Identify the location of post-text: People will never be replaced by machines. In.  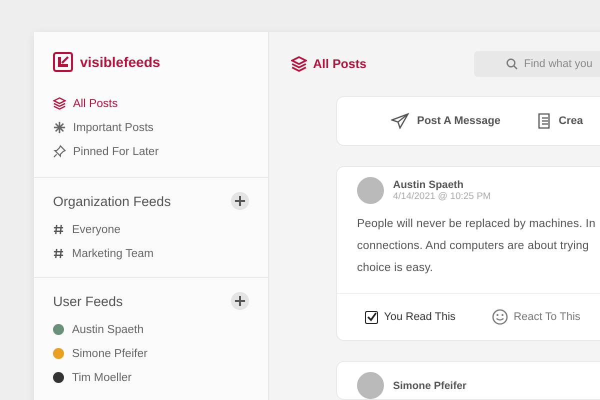
(476, 224).